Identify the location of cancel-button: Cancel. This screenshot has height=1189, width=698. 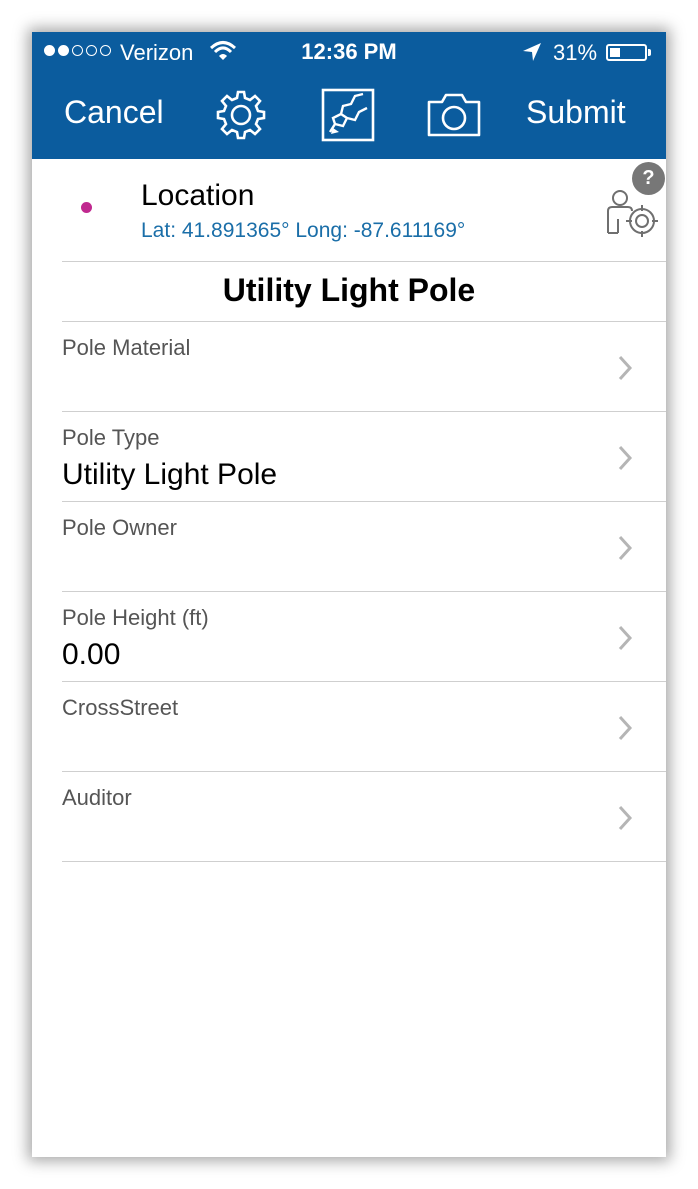
(114, 112).